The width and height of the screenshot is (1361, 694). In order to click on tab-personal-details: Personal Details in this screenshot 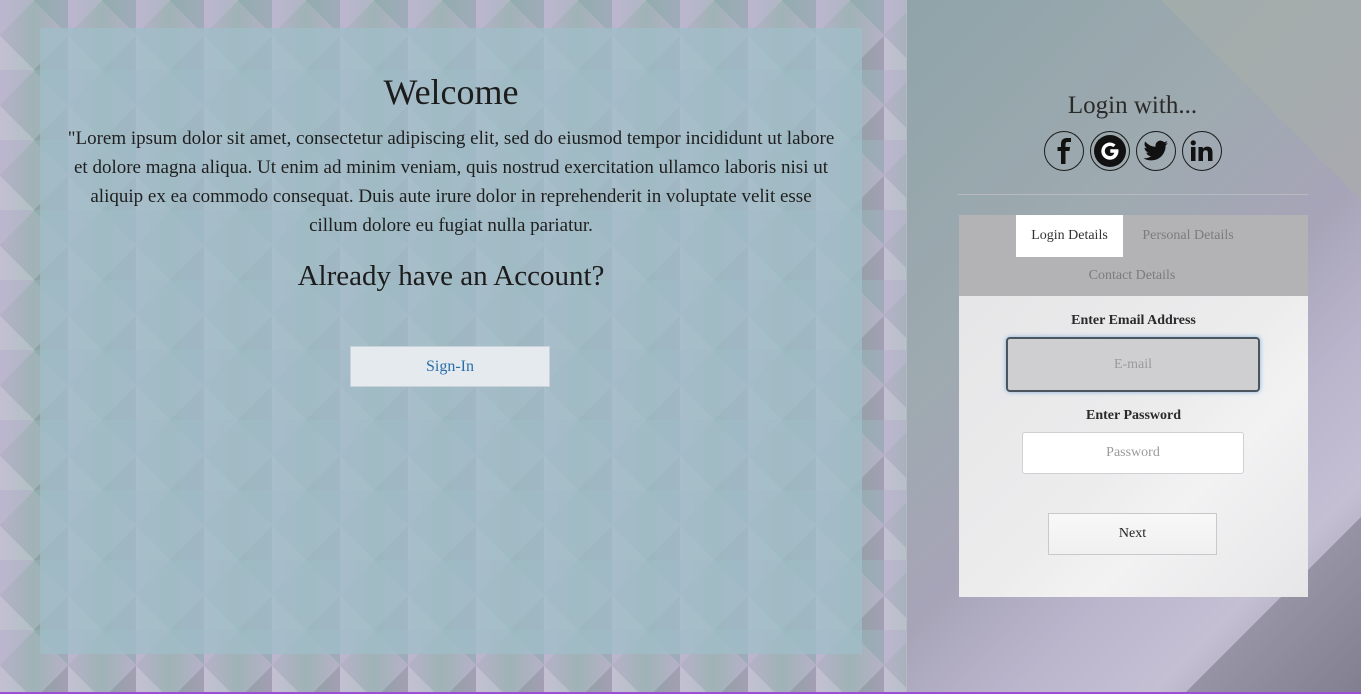, I will do `click(1188, 236)`.